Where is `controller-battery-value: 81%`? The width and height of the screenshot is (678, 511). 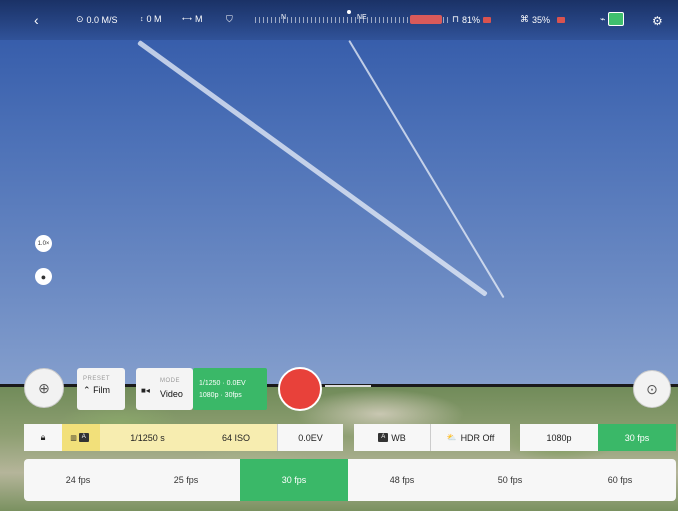 controller-battery-value: 81% is located at coordinates (471, 19).